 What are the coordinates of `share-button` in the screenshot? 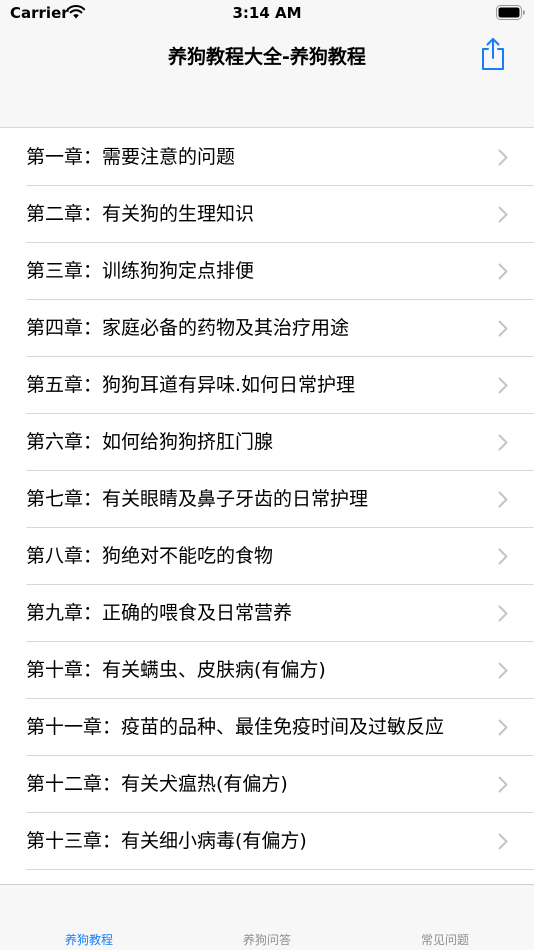 It's located at (493, 54).